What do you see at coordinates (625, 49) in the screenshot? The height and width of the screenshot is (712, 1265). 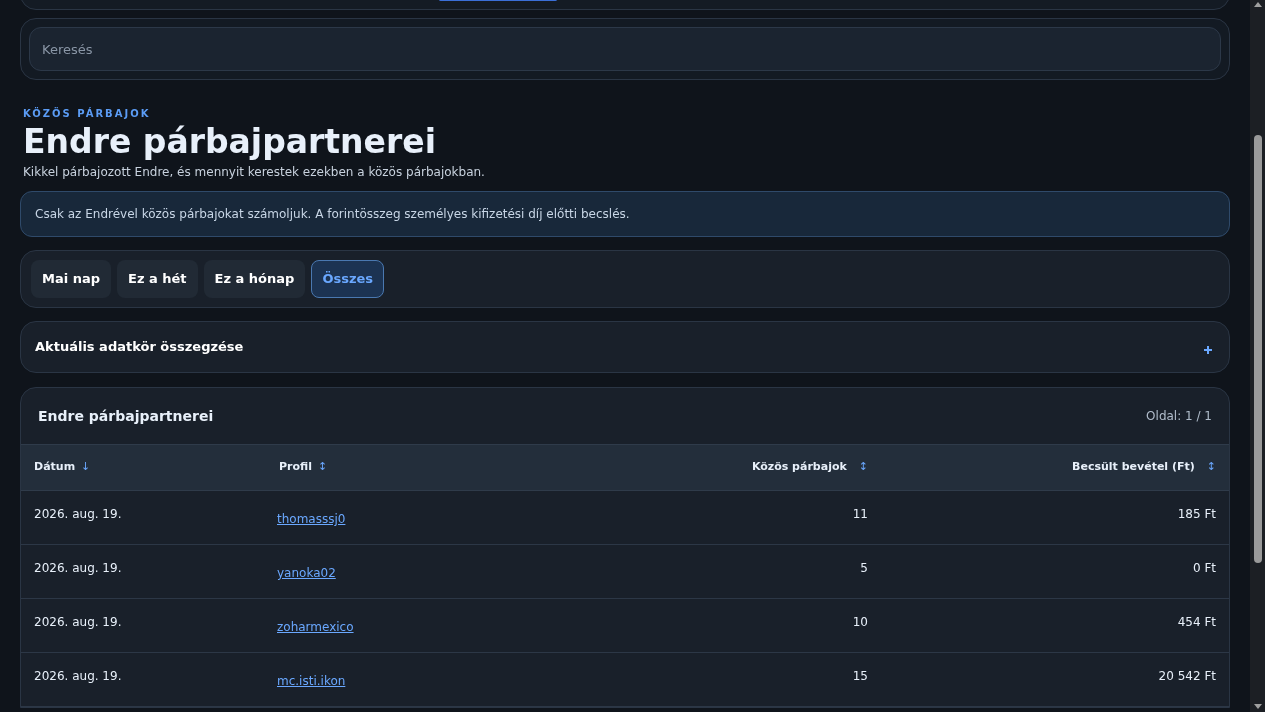 I see `search-field: Keresés` at bounding box center [625, 49].